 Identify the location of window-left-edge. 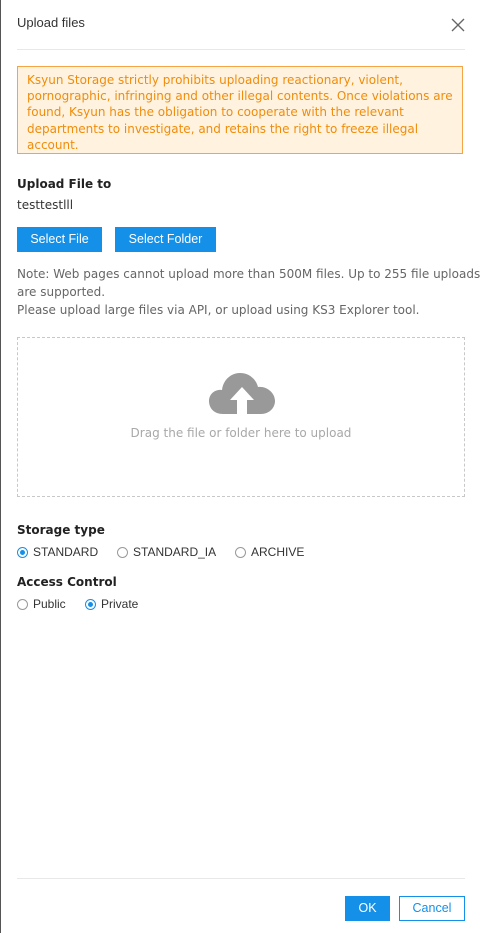
(0, 466).